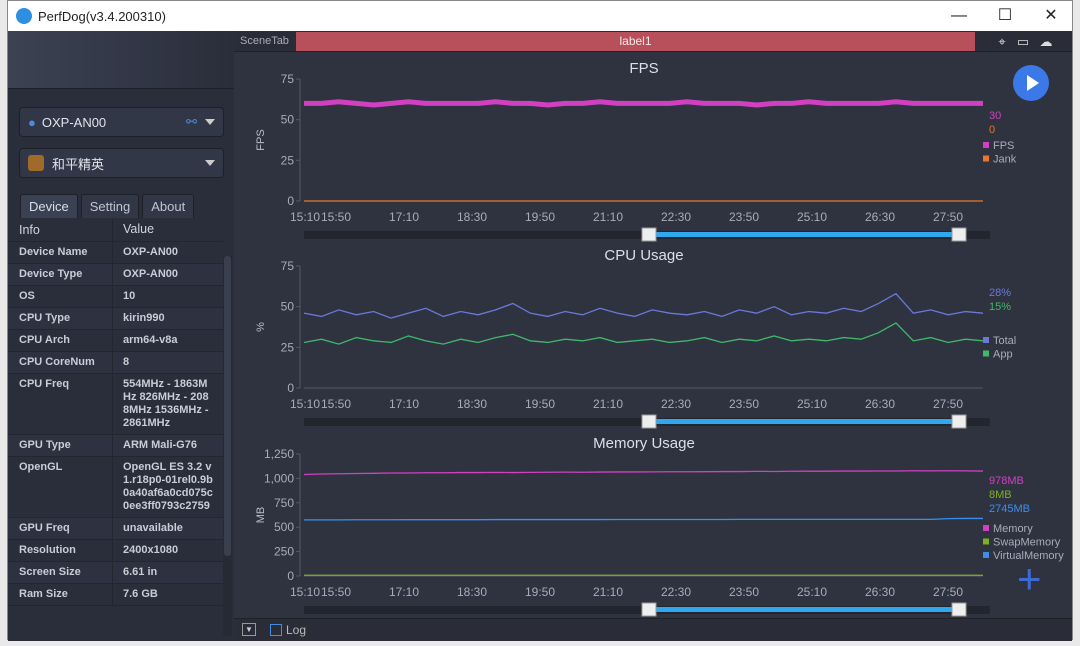 The image size is (1080, 646). What do you see at coordinates (60, 362) in the screenshot?
I see `info-key: CPU CoreNum` at bounding box center [60, 362].